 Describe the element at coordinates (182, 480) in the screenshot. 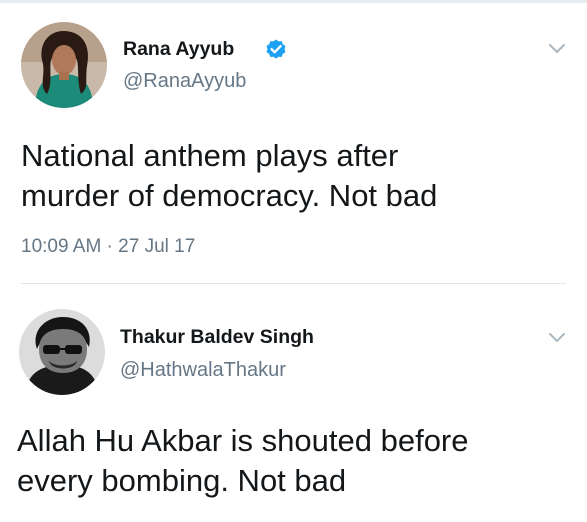

I see `tweet-text-line: every bombing. Not bad` at that location.